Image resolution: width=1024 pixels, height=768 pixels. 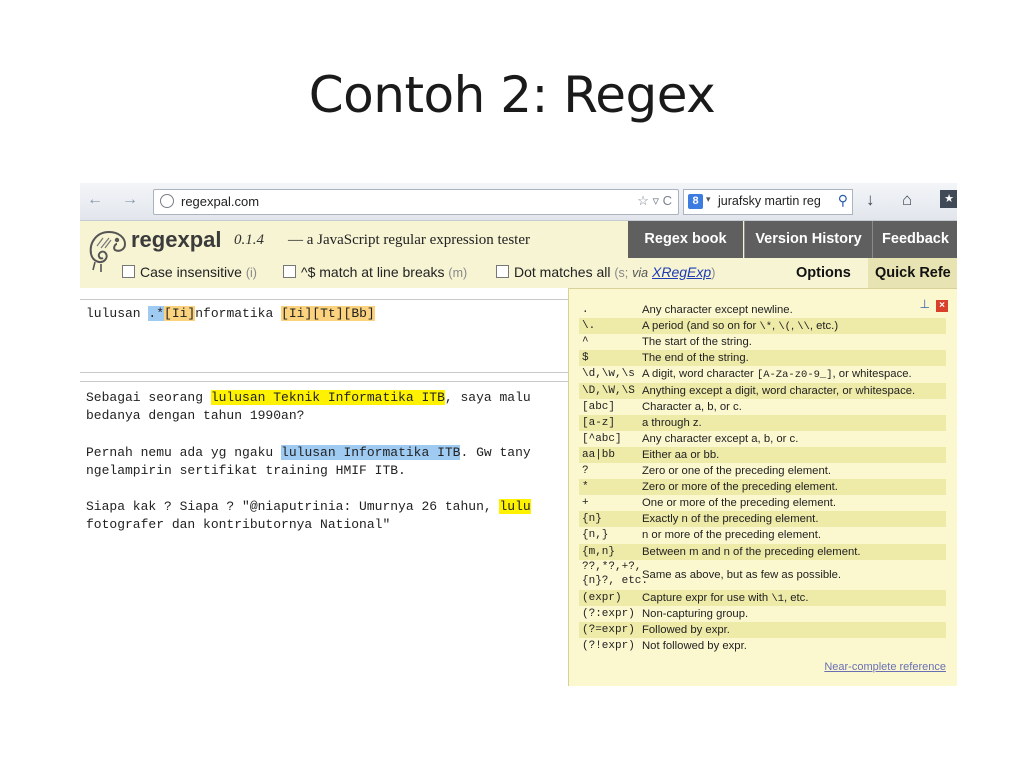 I want to click on line-breaks-label: ^$ match at line breaks, so click(x=373, y=272).